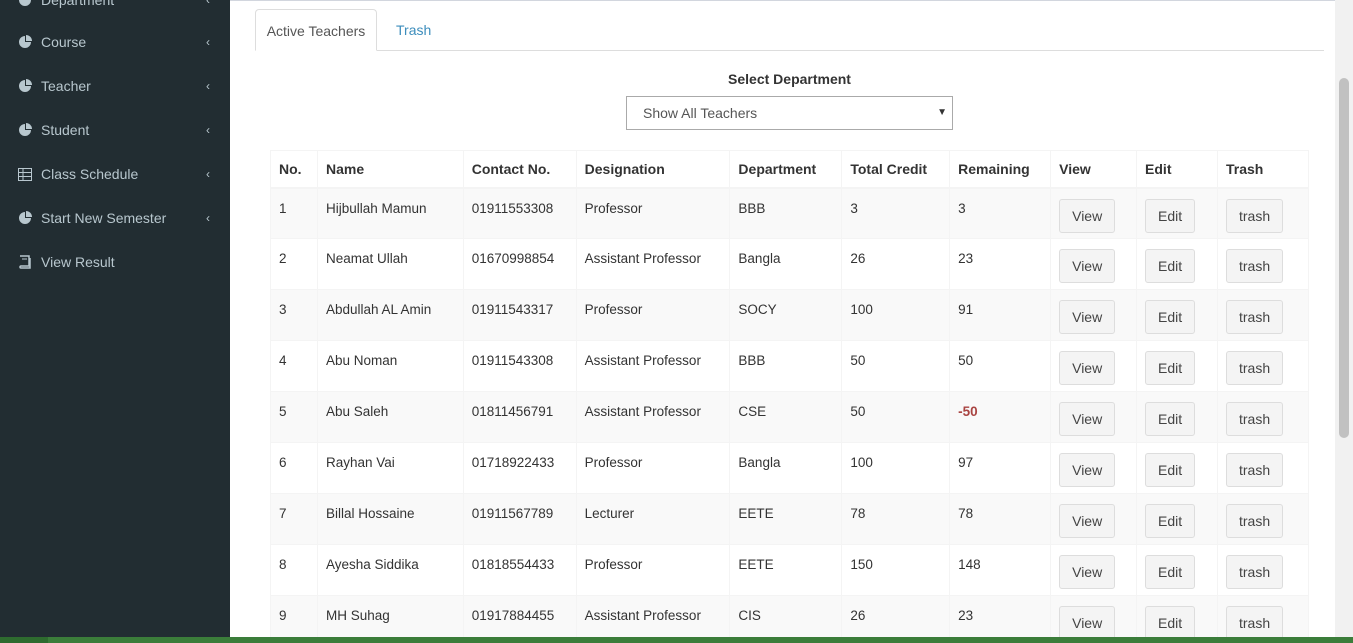  I want to click on dropdown-arrow-icon: ▼, so click(942, 112).